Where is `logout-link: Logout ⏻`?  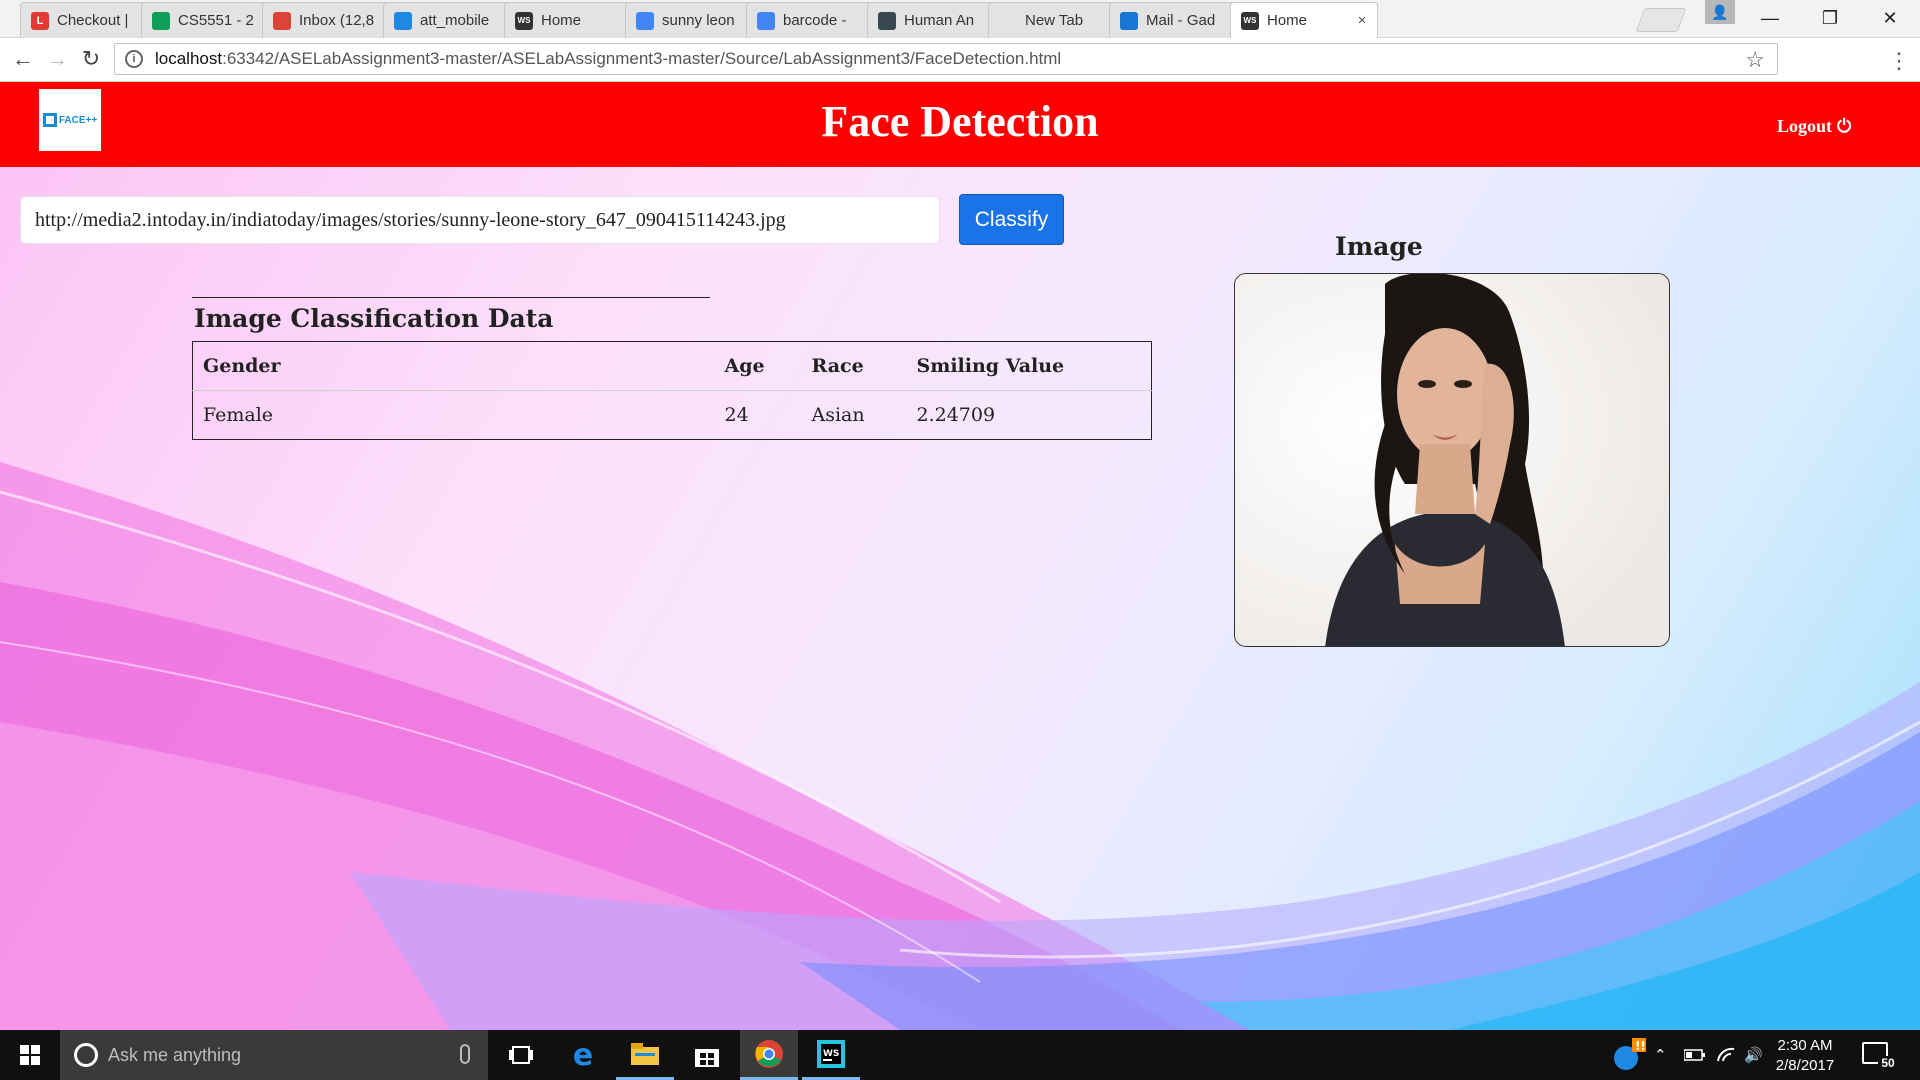 logout-link: Logout ⏻ is located at coordinates (1814, 126).